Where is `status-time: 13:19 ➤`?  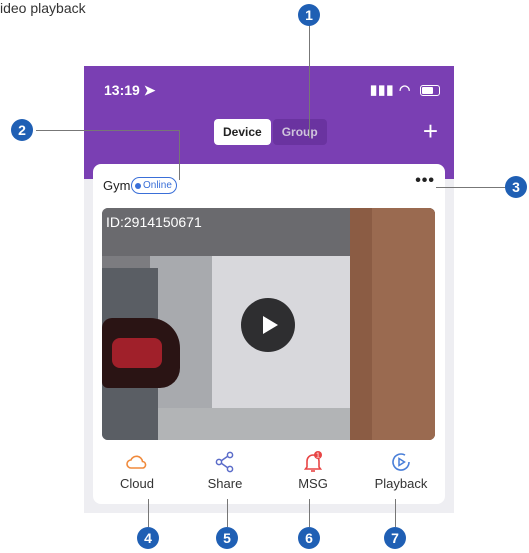 status-time: 13:19 ➤ is located at coordinates (130, 90).